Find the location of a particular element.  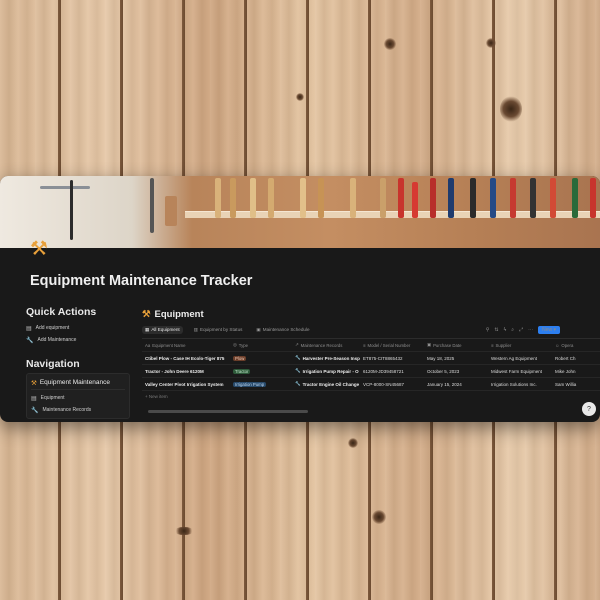

record-cell: 🔧 Tractor Engine Oil Change is located at coordinates (326, 384).